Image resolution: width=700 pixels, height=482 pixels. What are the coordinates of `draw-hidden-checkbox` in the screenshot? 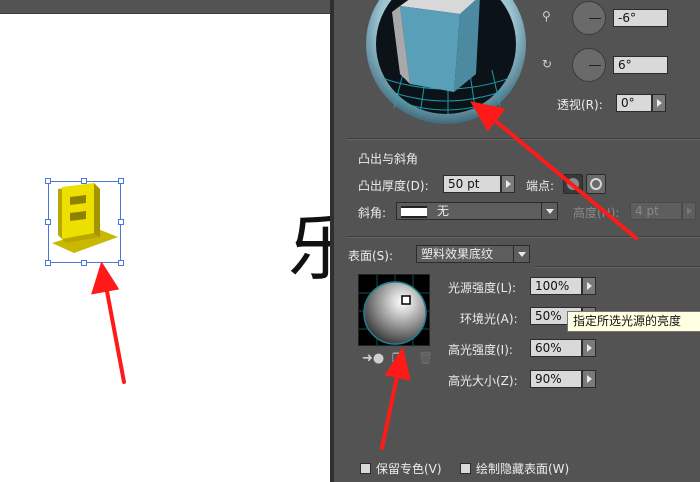 It's located at (465, 468).